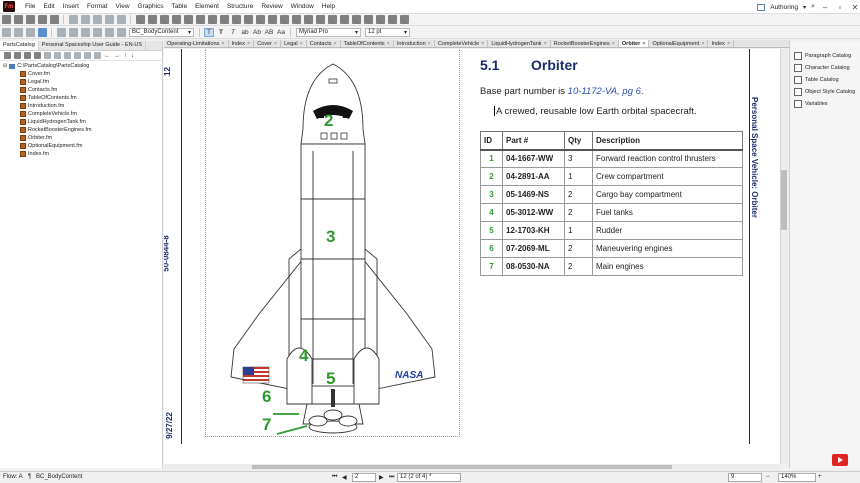 Image resolution: width=860 pixels, height=483 pixels. I want to click on copy-icon, so click(109, 19).